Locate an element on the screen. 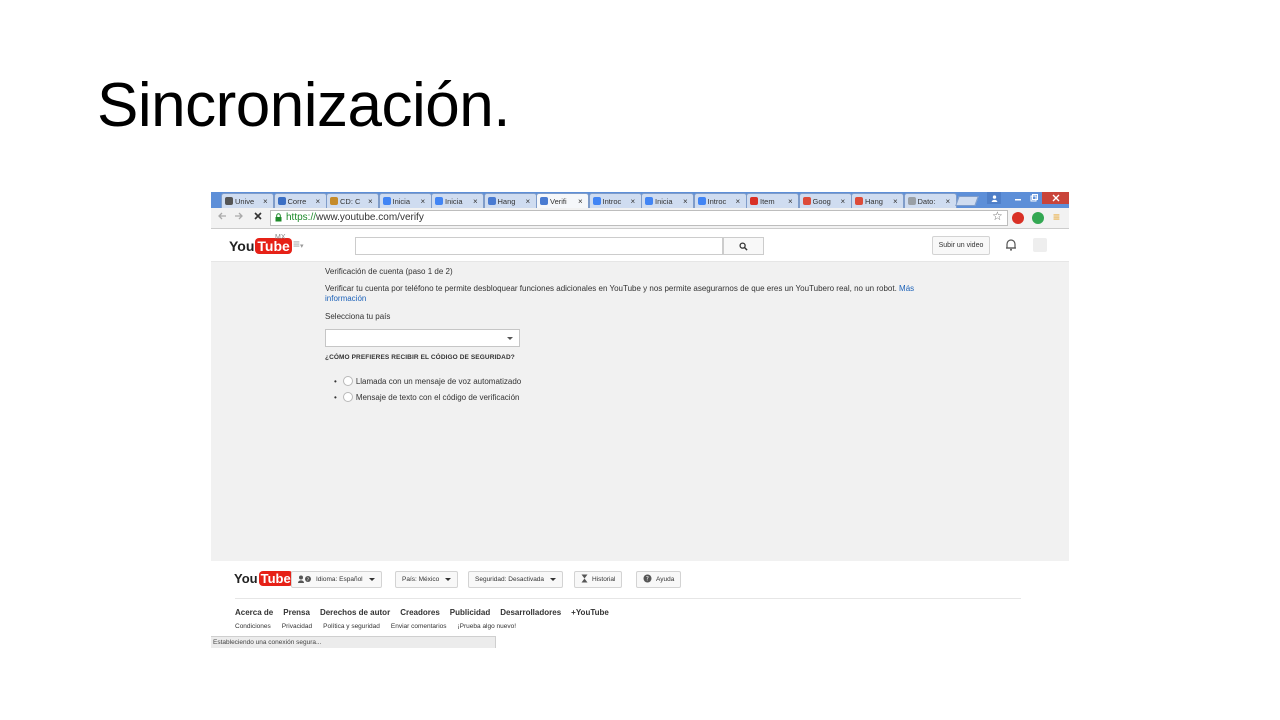 This screenshot has height=720, width=1280. footer-link: Acerca de is located at coordinates (254, 612).